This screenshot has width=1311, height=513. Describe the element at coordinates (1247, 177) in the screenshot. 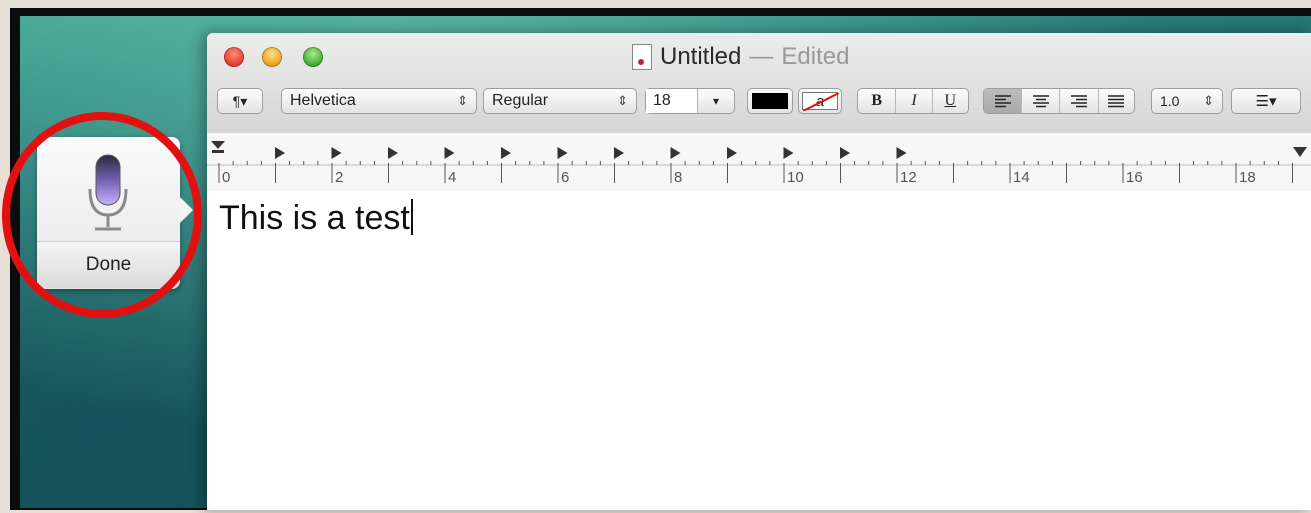

I see `ruler-label: 18` at that location.